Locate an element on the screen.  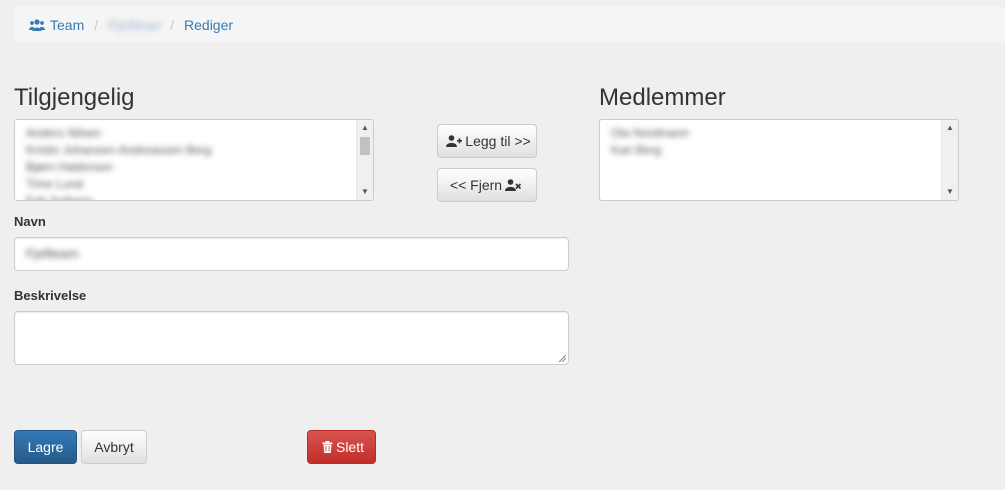
list-item: Anders Nilsen is located at coordinates (199, 133).